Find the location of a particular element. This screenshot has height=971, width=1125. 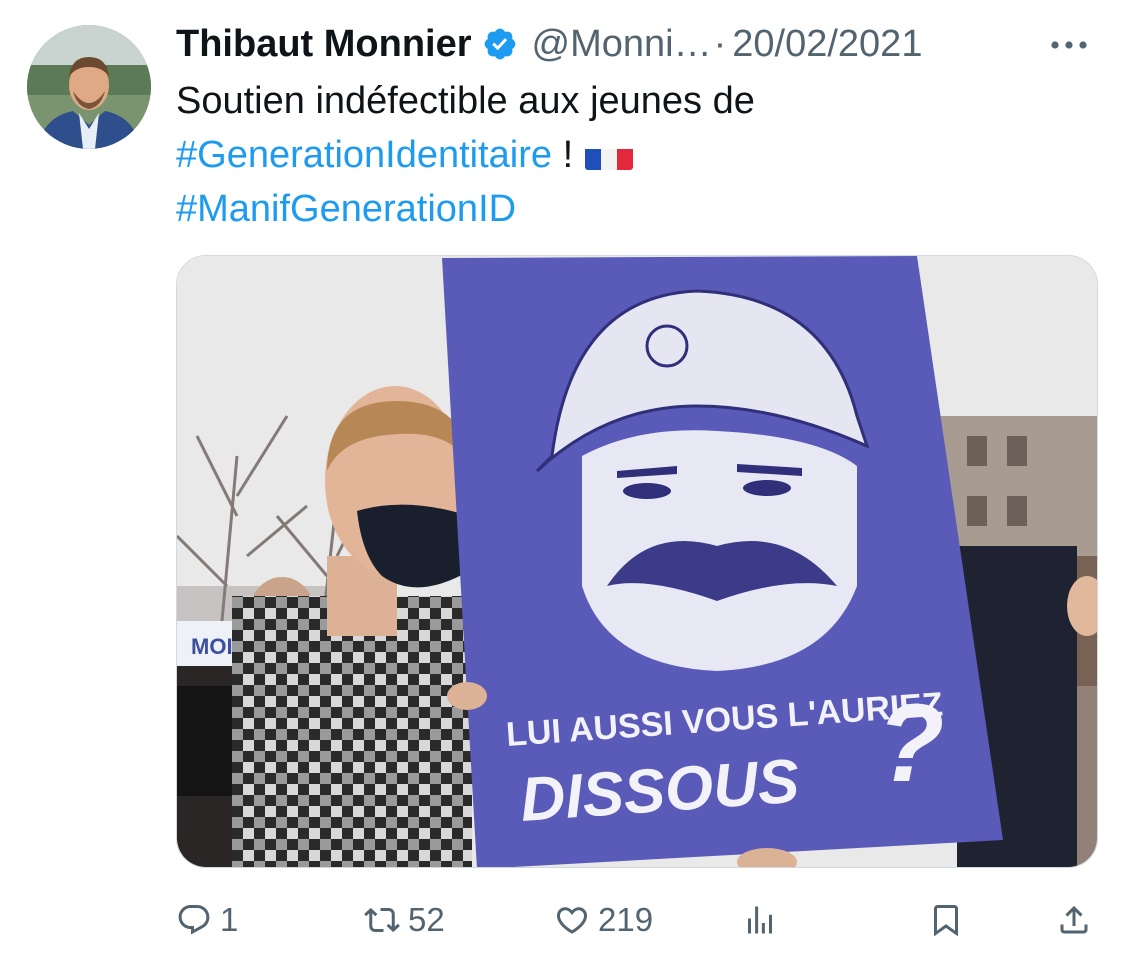

tweet-actions-bar: 1 52 219 is located at coordinates (636, 920).